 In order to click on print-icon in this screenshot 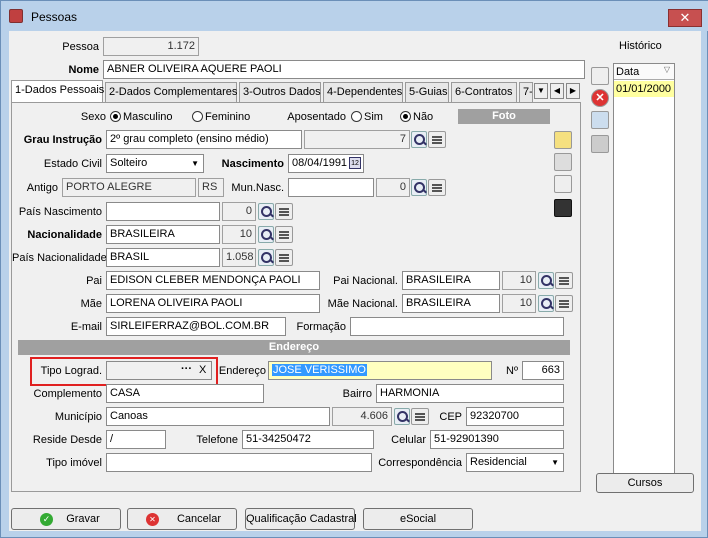, I will do `click(600, 144)`.